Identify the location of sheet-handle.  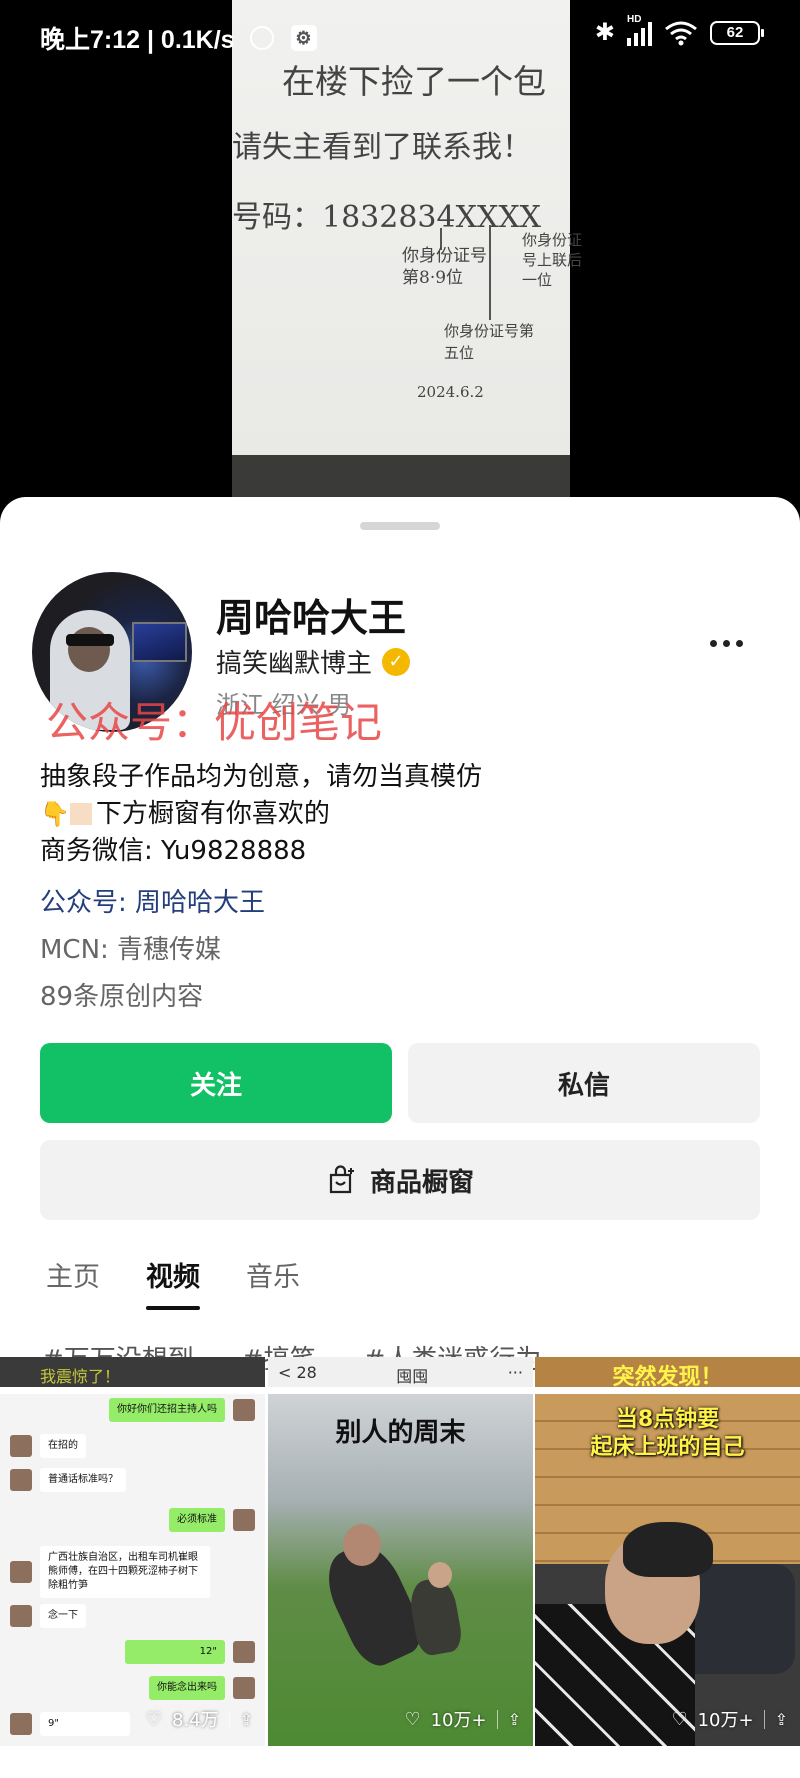
(400, 526).